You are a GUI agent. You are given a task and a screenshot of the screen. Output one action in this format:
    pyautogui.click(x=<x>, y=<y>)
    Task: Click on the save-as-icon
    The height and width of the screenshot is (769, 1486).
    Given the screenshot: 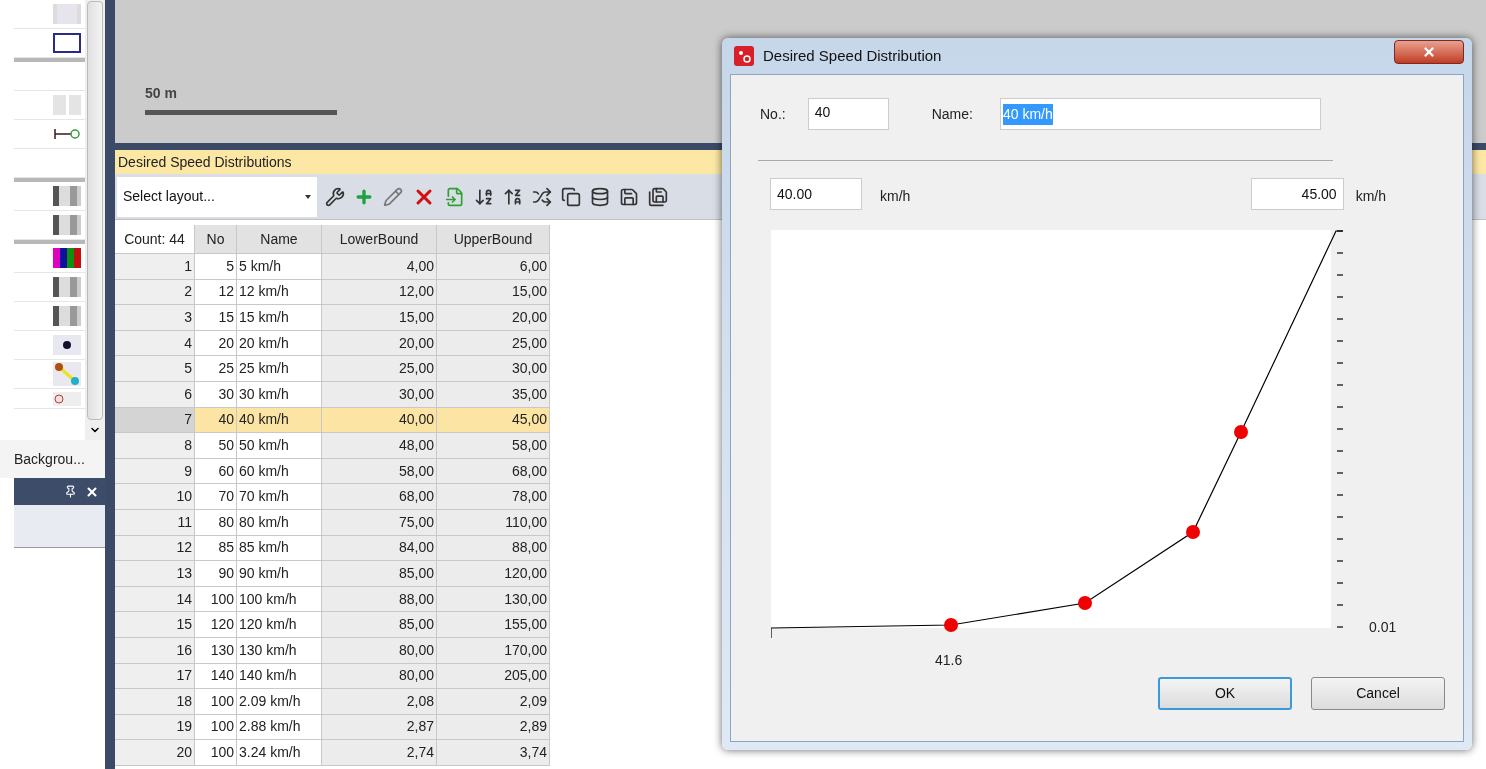 What is the action you would take?
    pyautogui.click(x=658, y=196)
    